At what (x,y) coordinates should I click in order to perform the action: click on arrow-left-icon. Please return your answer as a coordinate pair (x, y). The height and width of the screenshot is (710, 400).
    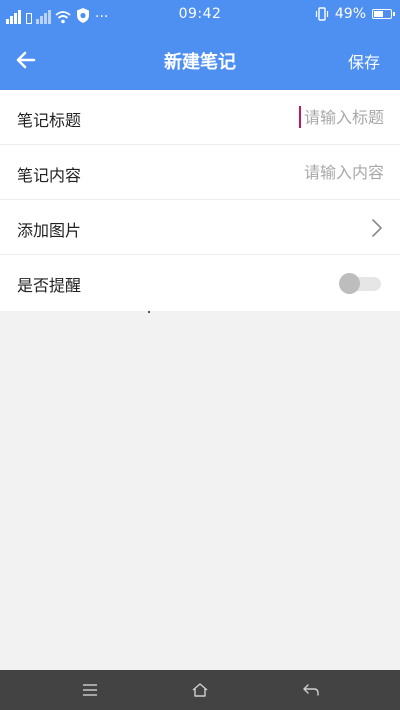
    Looking at the image, I should click on (26, 60).